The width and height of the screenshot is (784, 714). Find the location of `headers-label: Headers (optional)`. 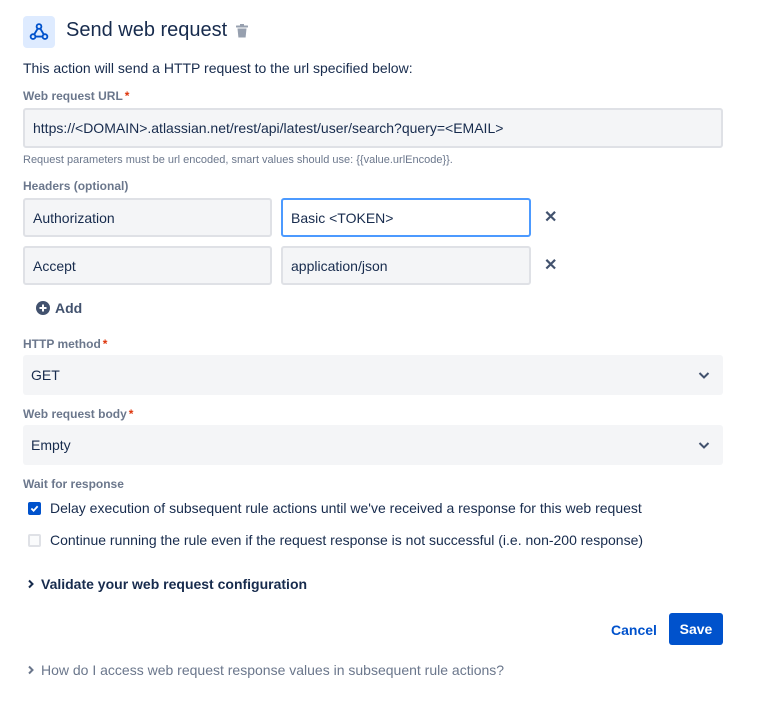

headers-label: Headers (optional) is located at coordinates (76, 186).